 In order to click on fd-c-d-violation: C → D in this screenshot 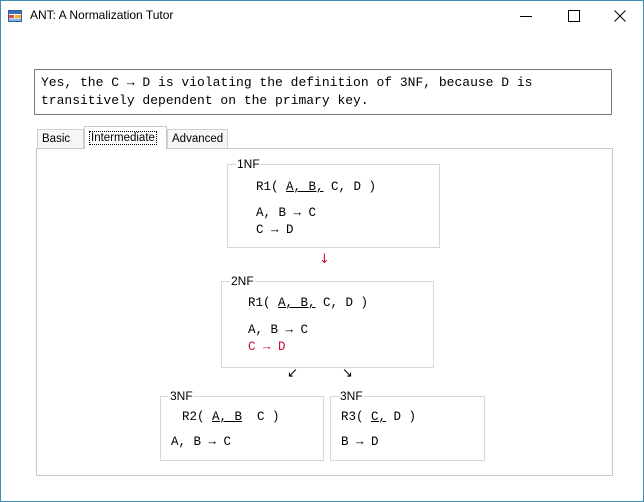, I will do `click(267, 347)`.